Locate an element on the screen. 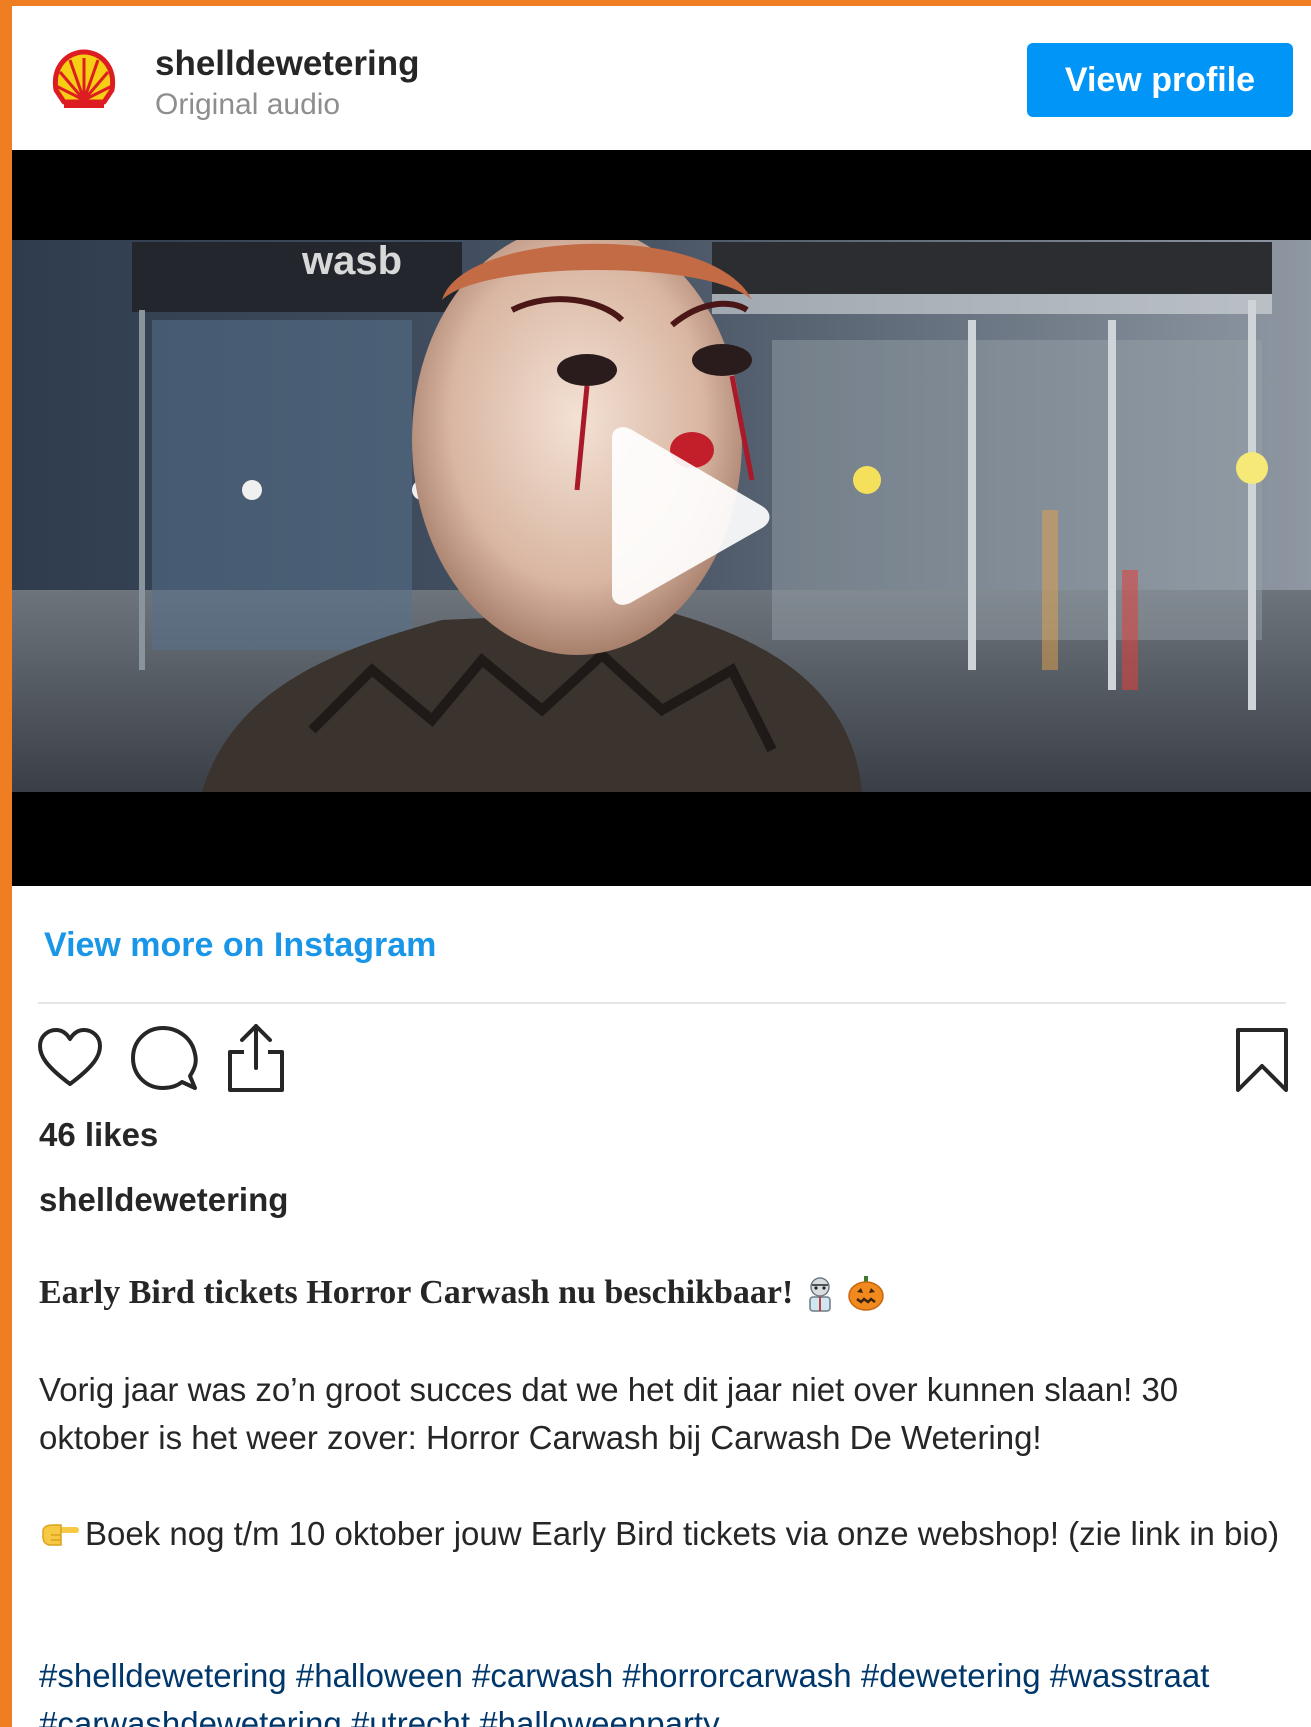  hashtag-link: #dewetering is located at coordinates (951, 1675).